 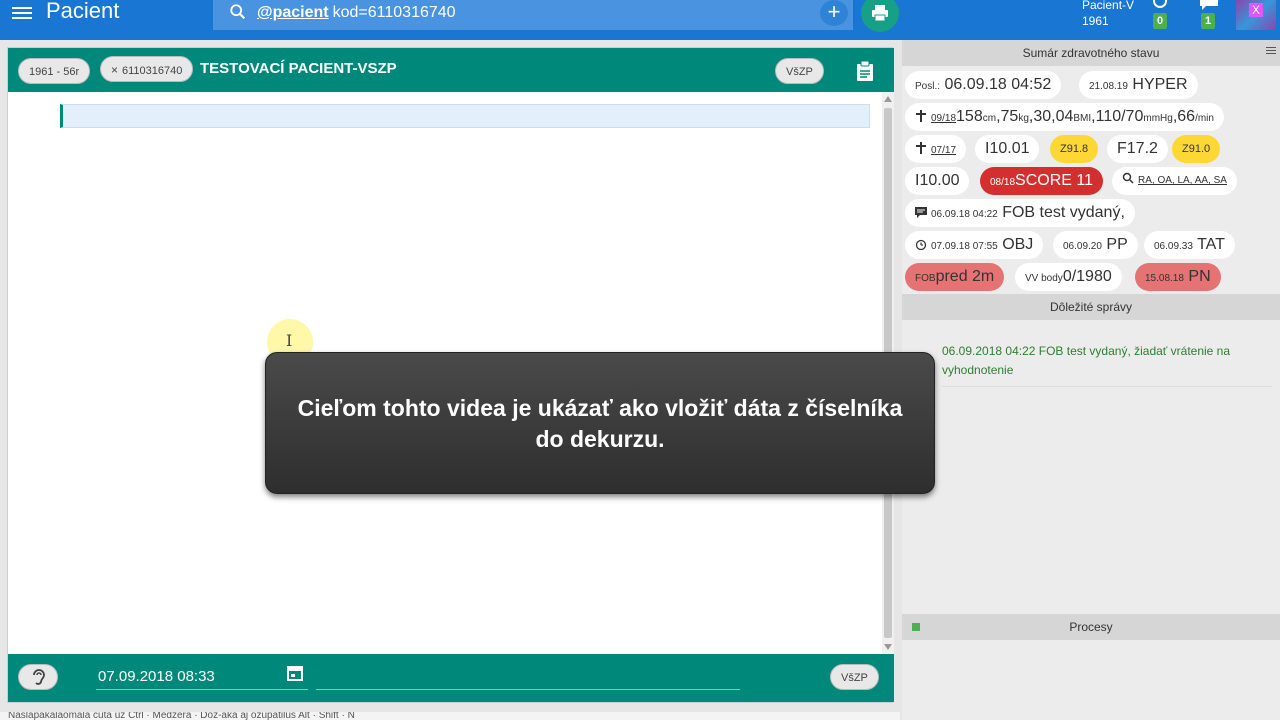 I want to click on fob-message-text: FOB test vydaný,, so click(x=1063, y=212).